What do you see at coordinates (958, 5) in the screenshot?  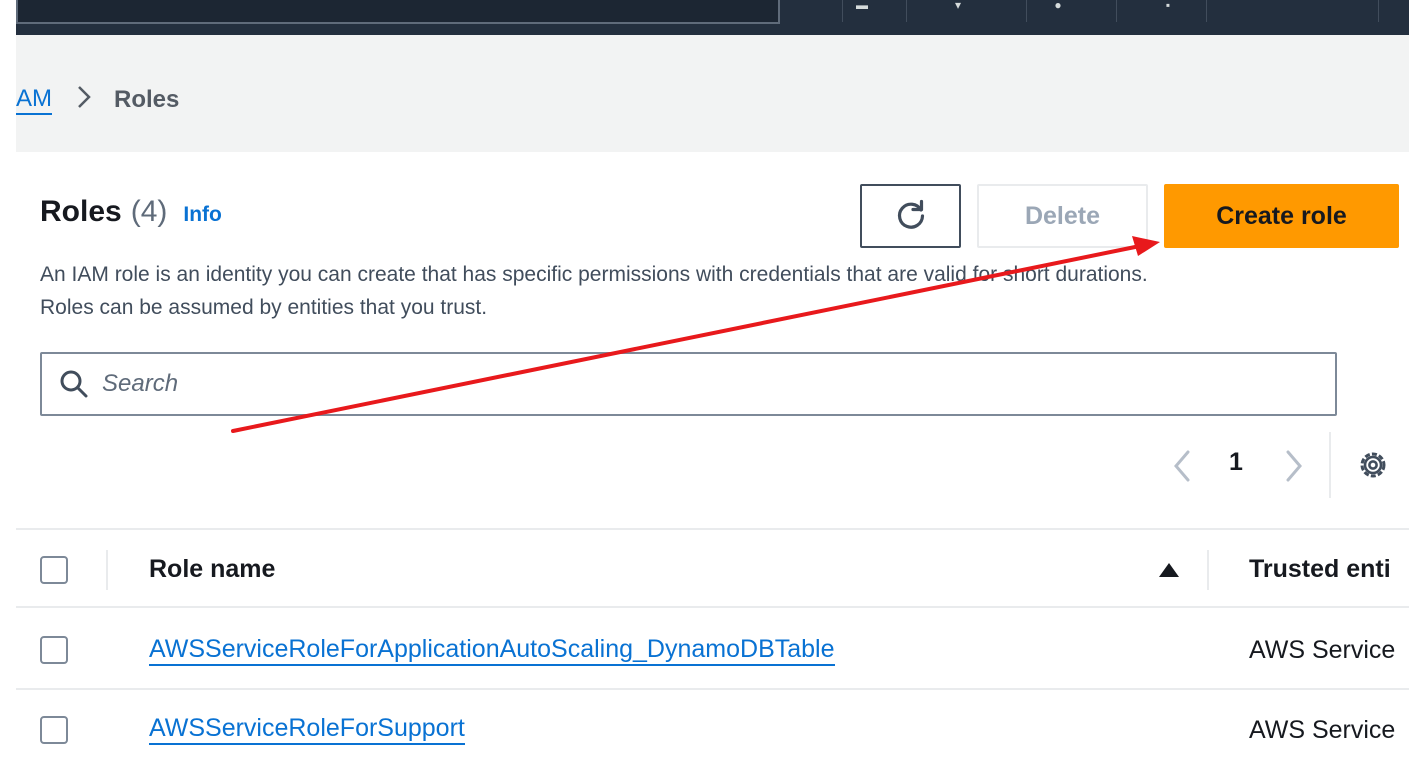 I see `bell-icon: ▾` at bounding box center [958, 5].